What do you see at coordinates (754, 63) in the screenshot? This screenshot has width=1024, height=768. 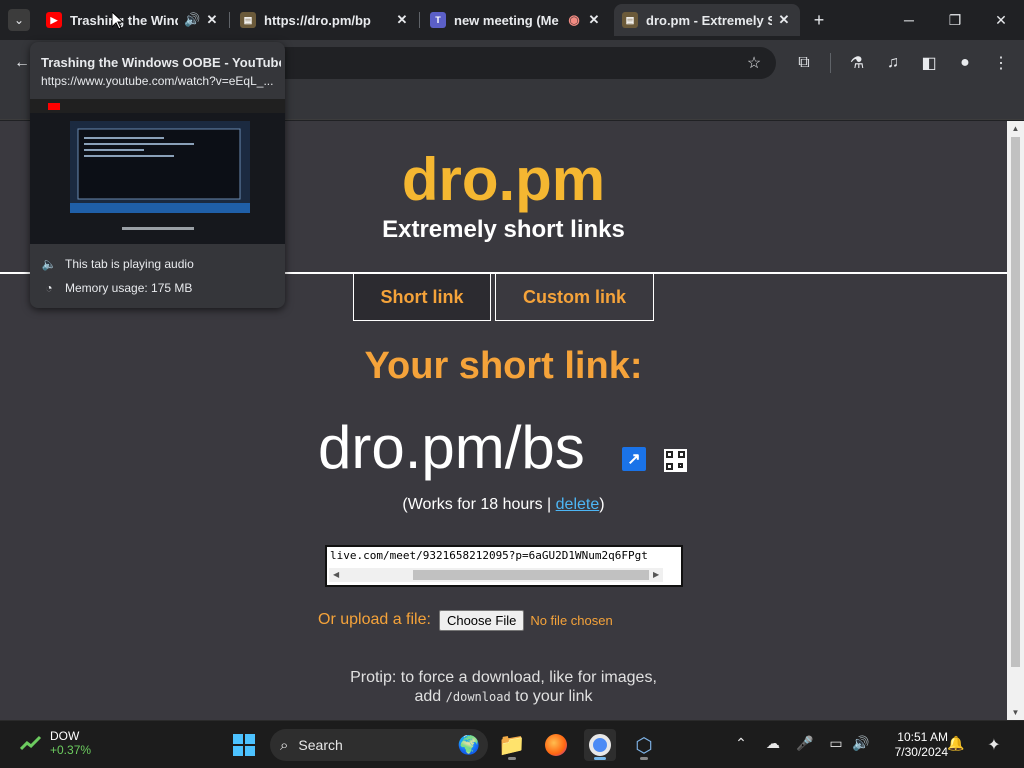 I see `bookmark-star-icon: ☆` at bounding box center [754, 63].